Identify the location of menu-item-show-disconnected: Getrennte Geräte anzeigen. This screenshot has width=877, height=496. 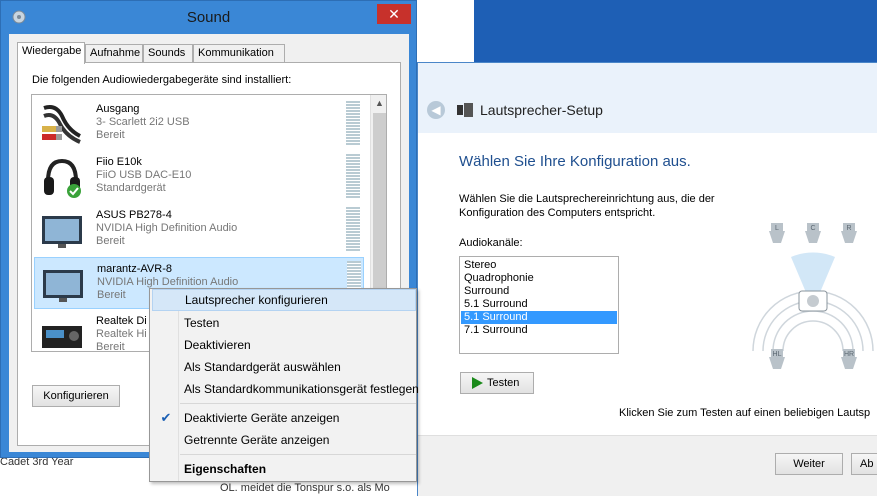
(284, 440).